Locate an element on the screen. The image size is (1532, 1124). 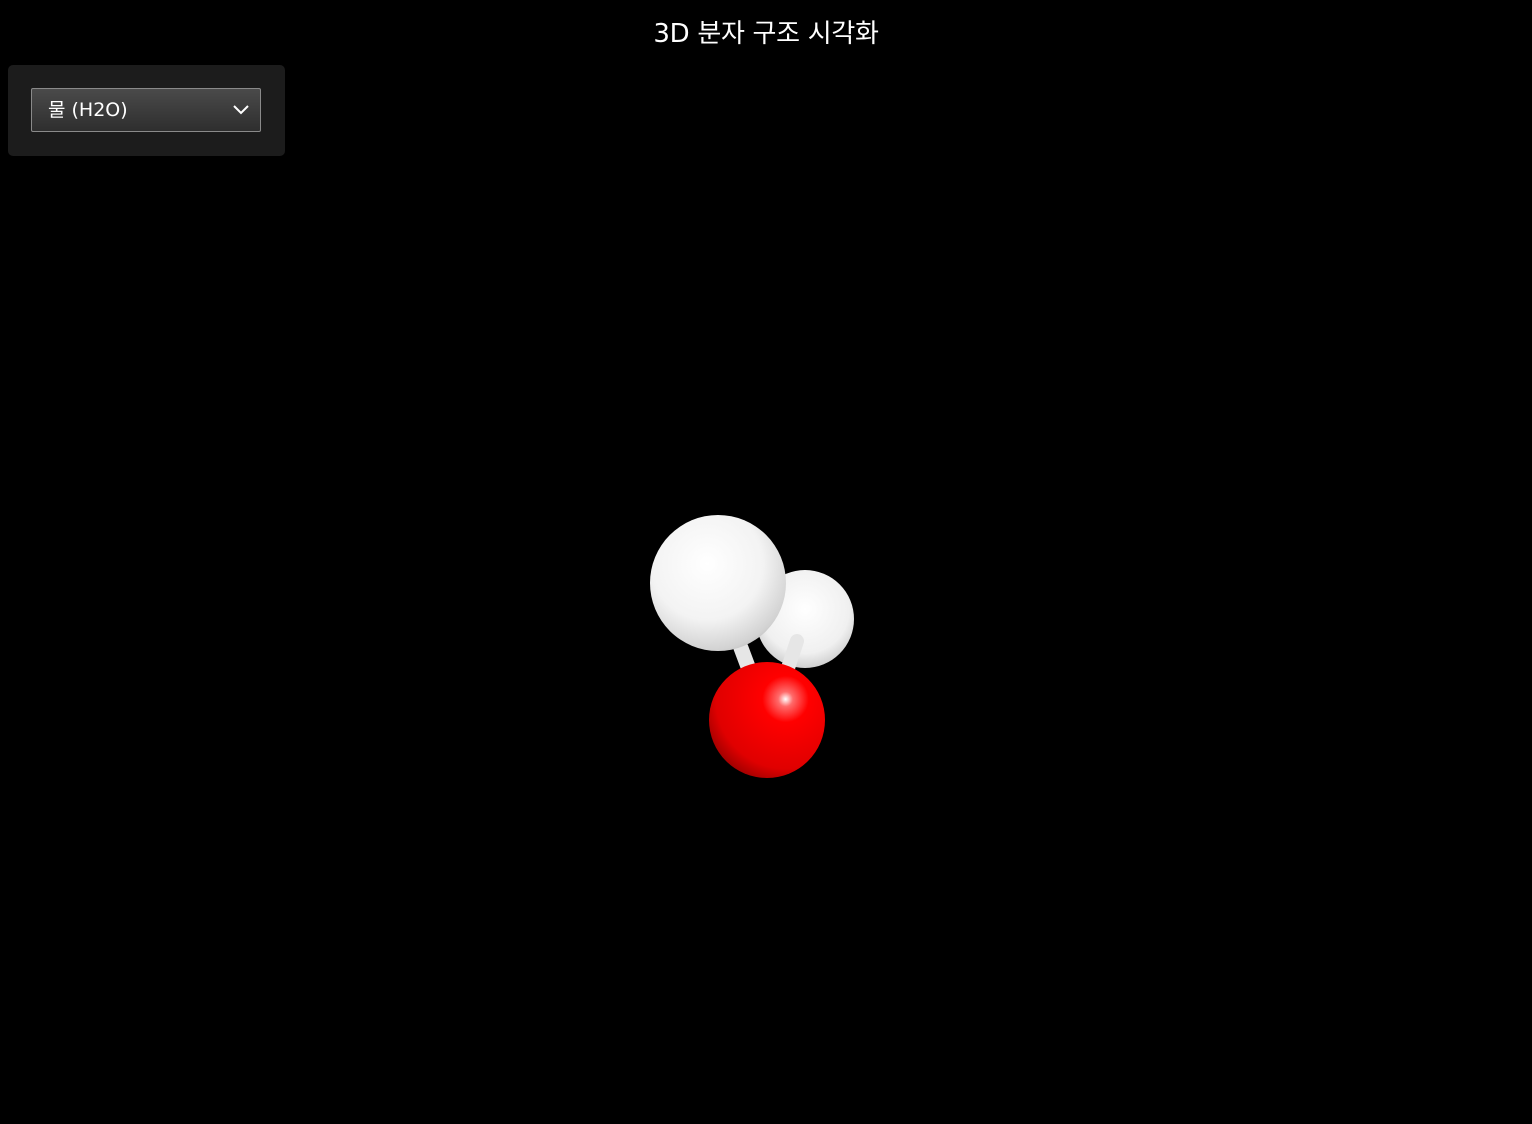
page-title: 3D 분자 구조 시각화 is located at coordinates (766, 34).